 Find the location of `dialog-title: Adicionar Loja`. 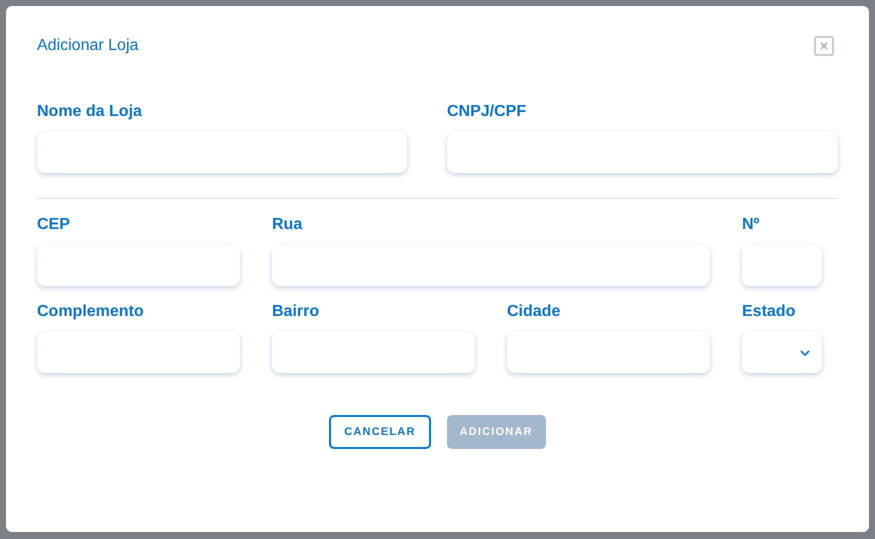

dialog-title: Adicionar Loja is located at coordinates (87, 46).